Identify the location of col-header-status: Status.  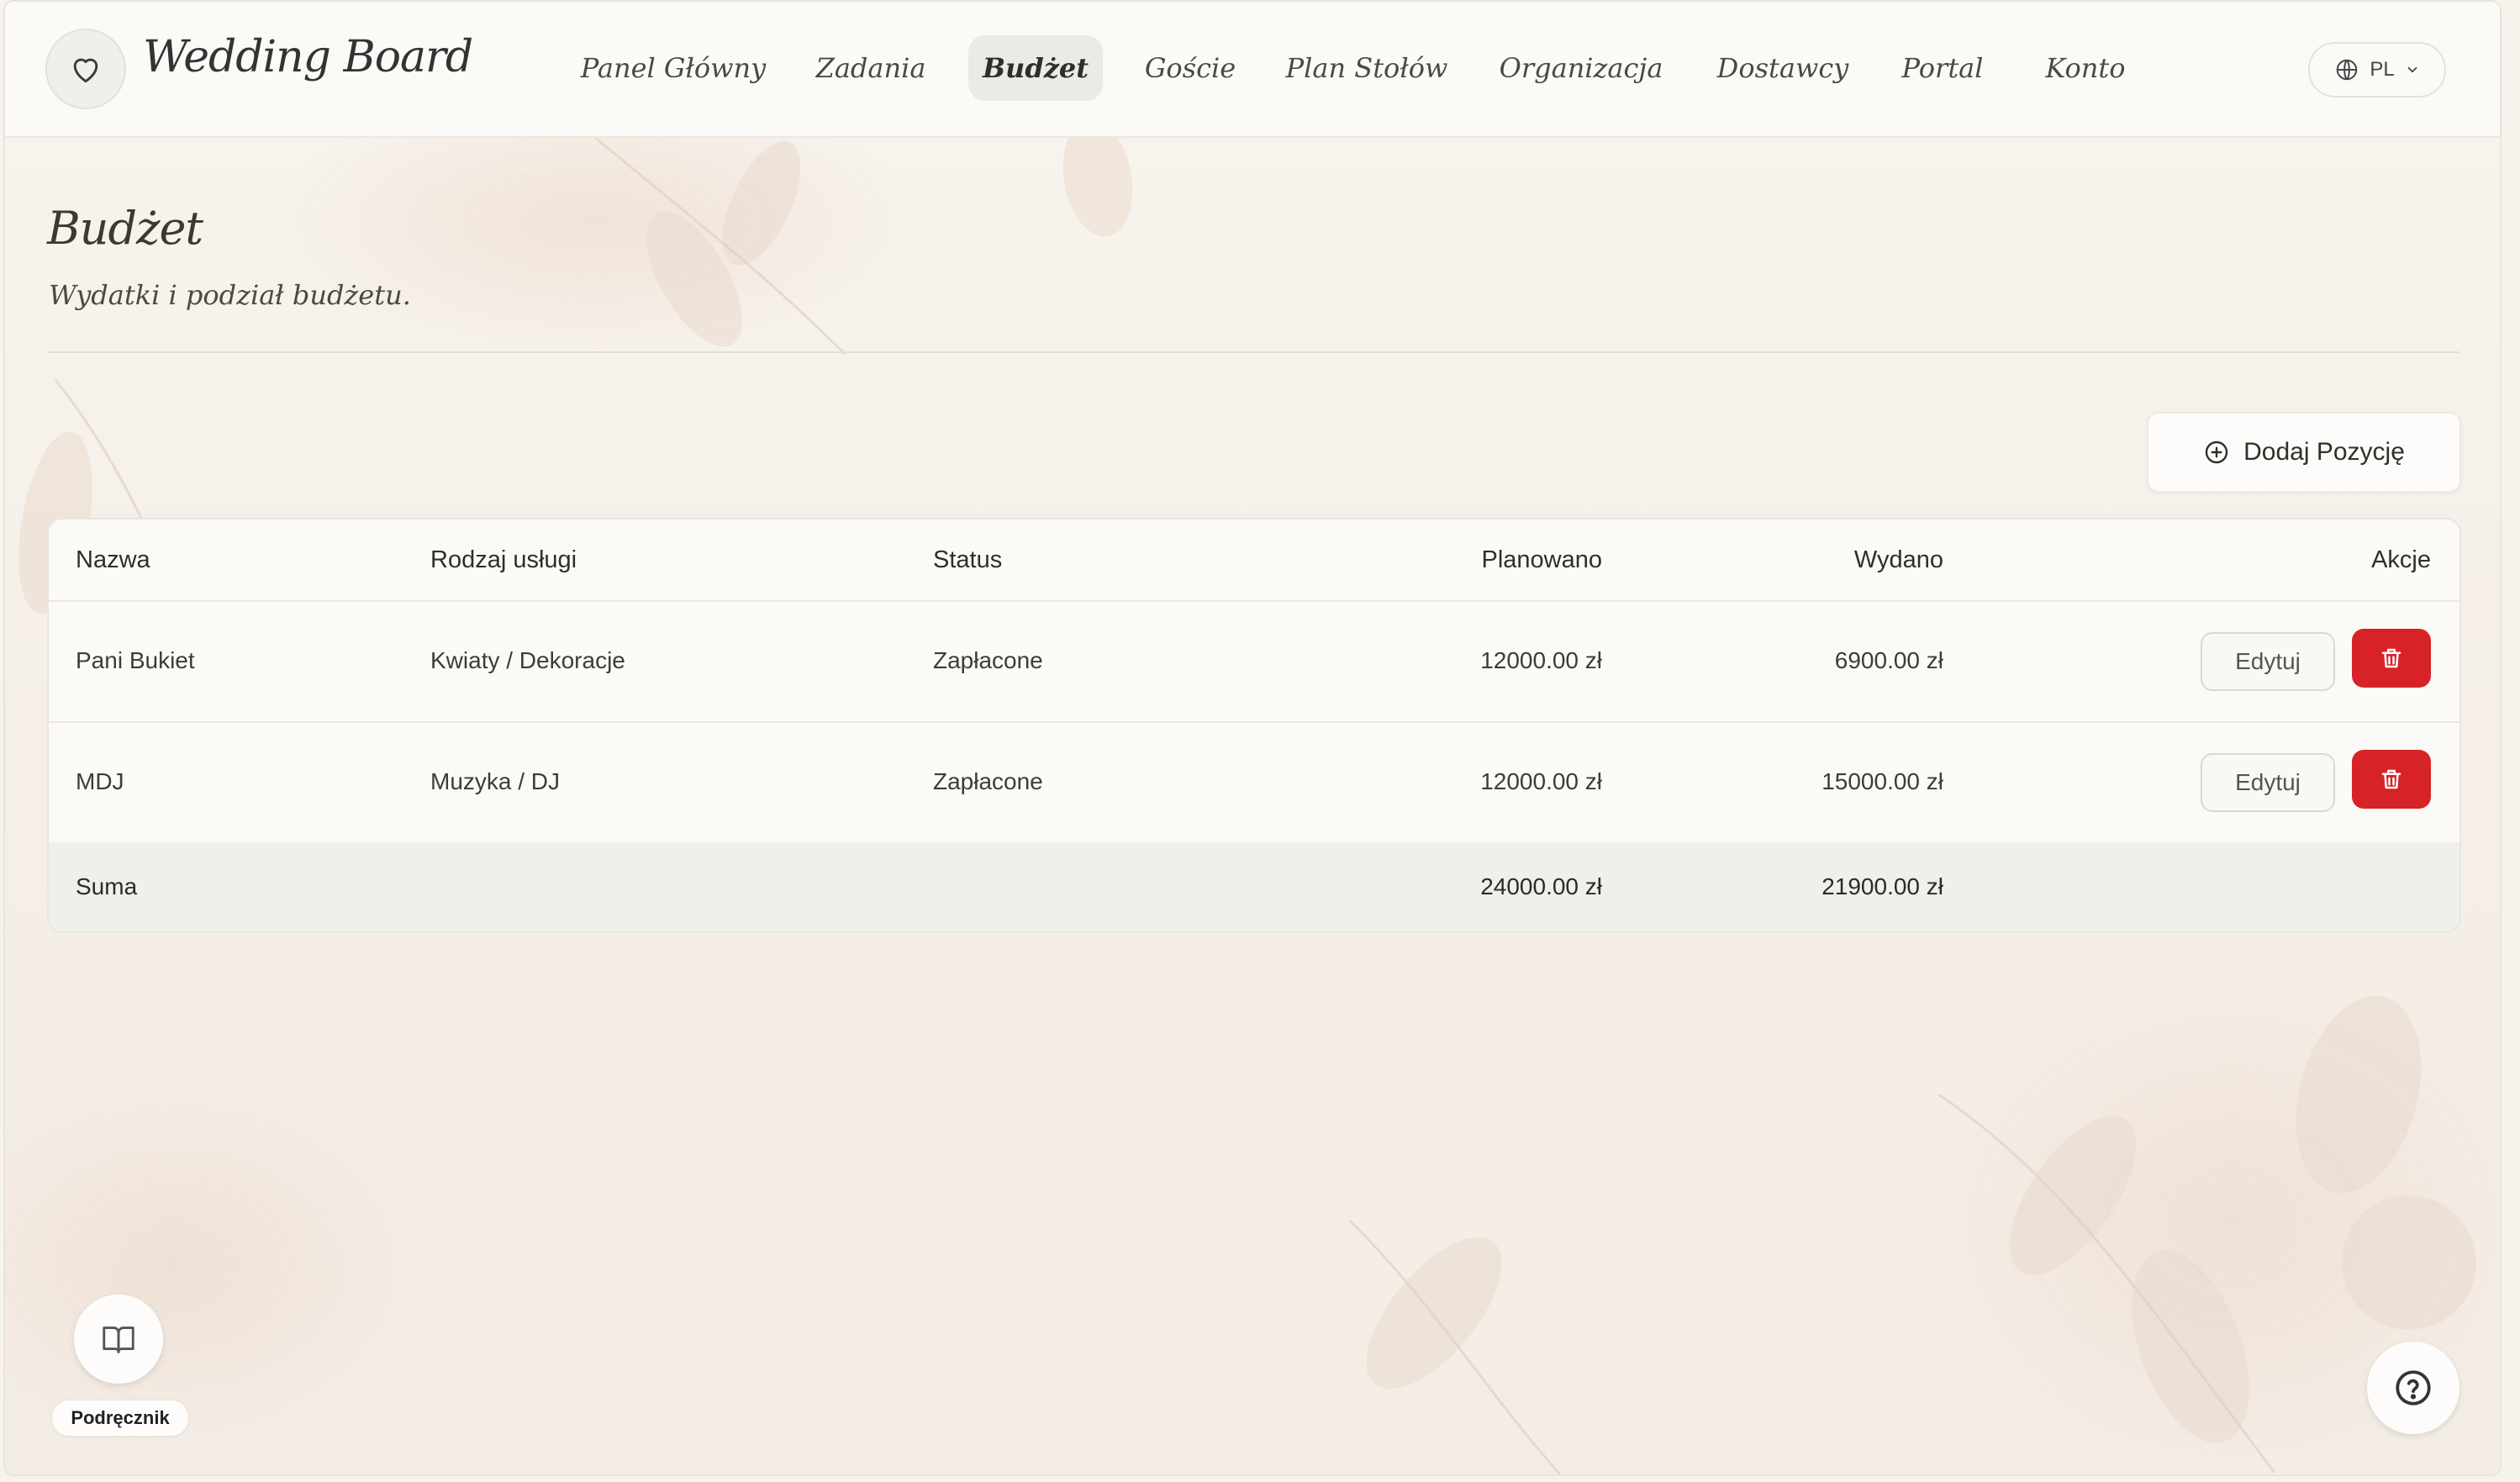
(968, 559).